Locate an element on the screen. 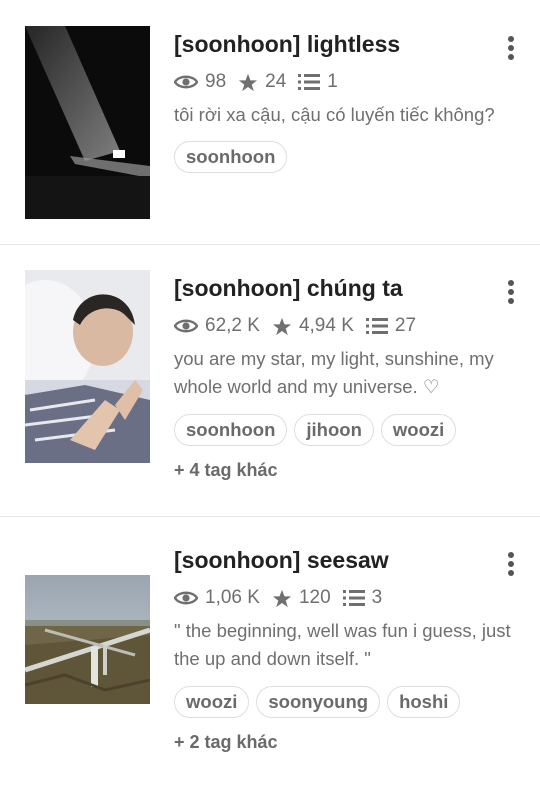  story-stats: 98 24 1 is located at coordinates (262, 82).